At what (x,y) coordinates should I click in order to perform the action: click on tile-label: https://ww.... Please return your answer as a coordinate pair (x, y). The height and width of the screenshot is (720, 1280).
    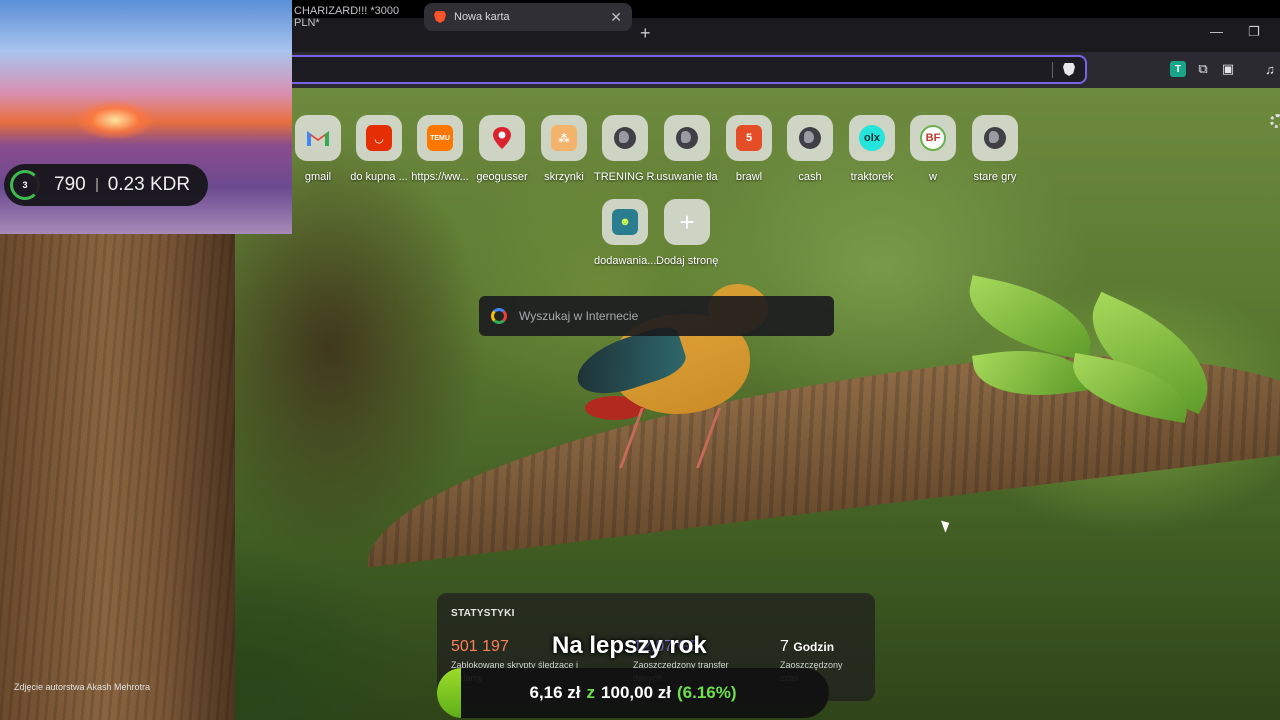
    Looking at the image, I should click on (440, 177).